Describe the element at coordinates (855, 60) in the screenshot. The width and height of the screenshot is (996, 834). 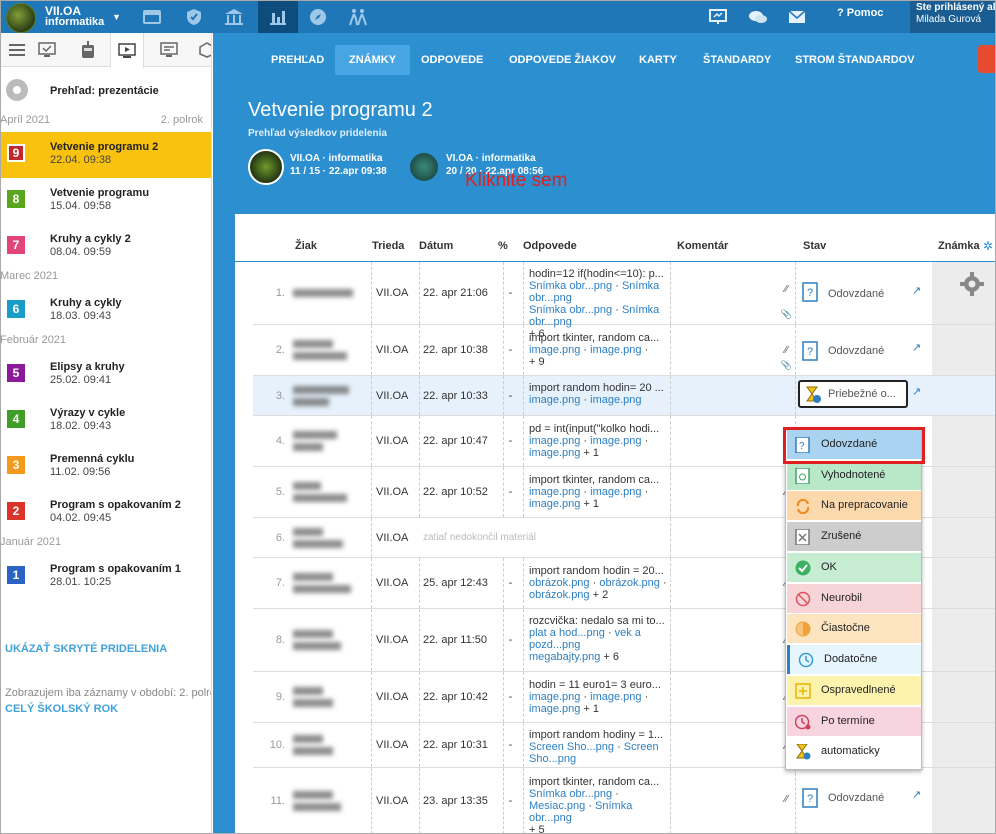
I see `tab-strom-standardov: STROM ŠTANDARDOV` at that location.